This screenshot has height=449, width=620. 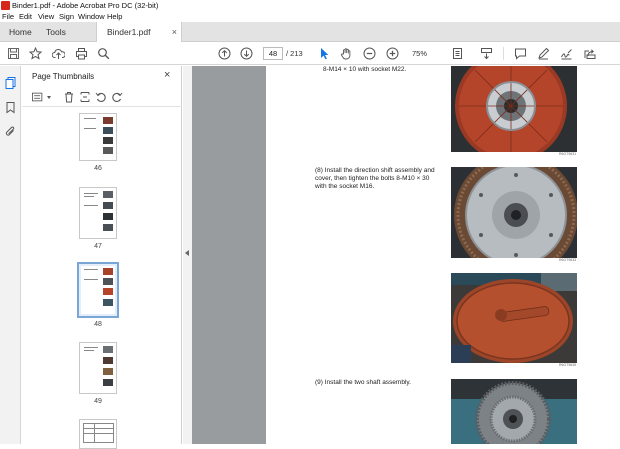 I want to click on menu-view: View, so click(x=46, y=16).